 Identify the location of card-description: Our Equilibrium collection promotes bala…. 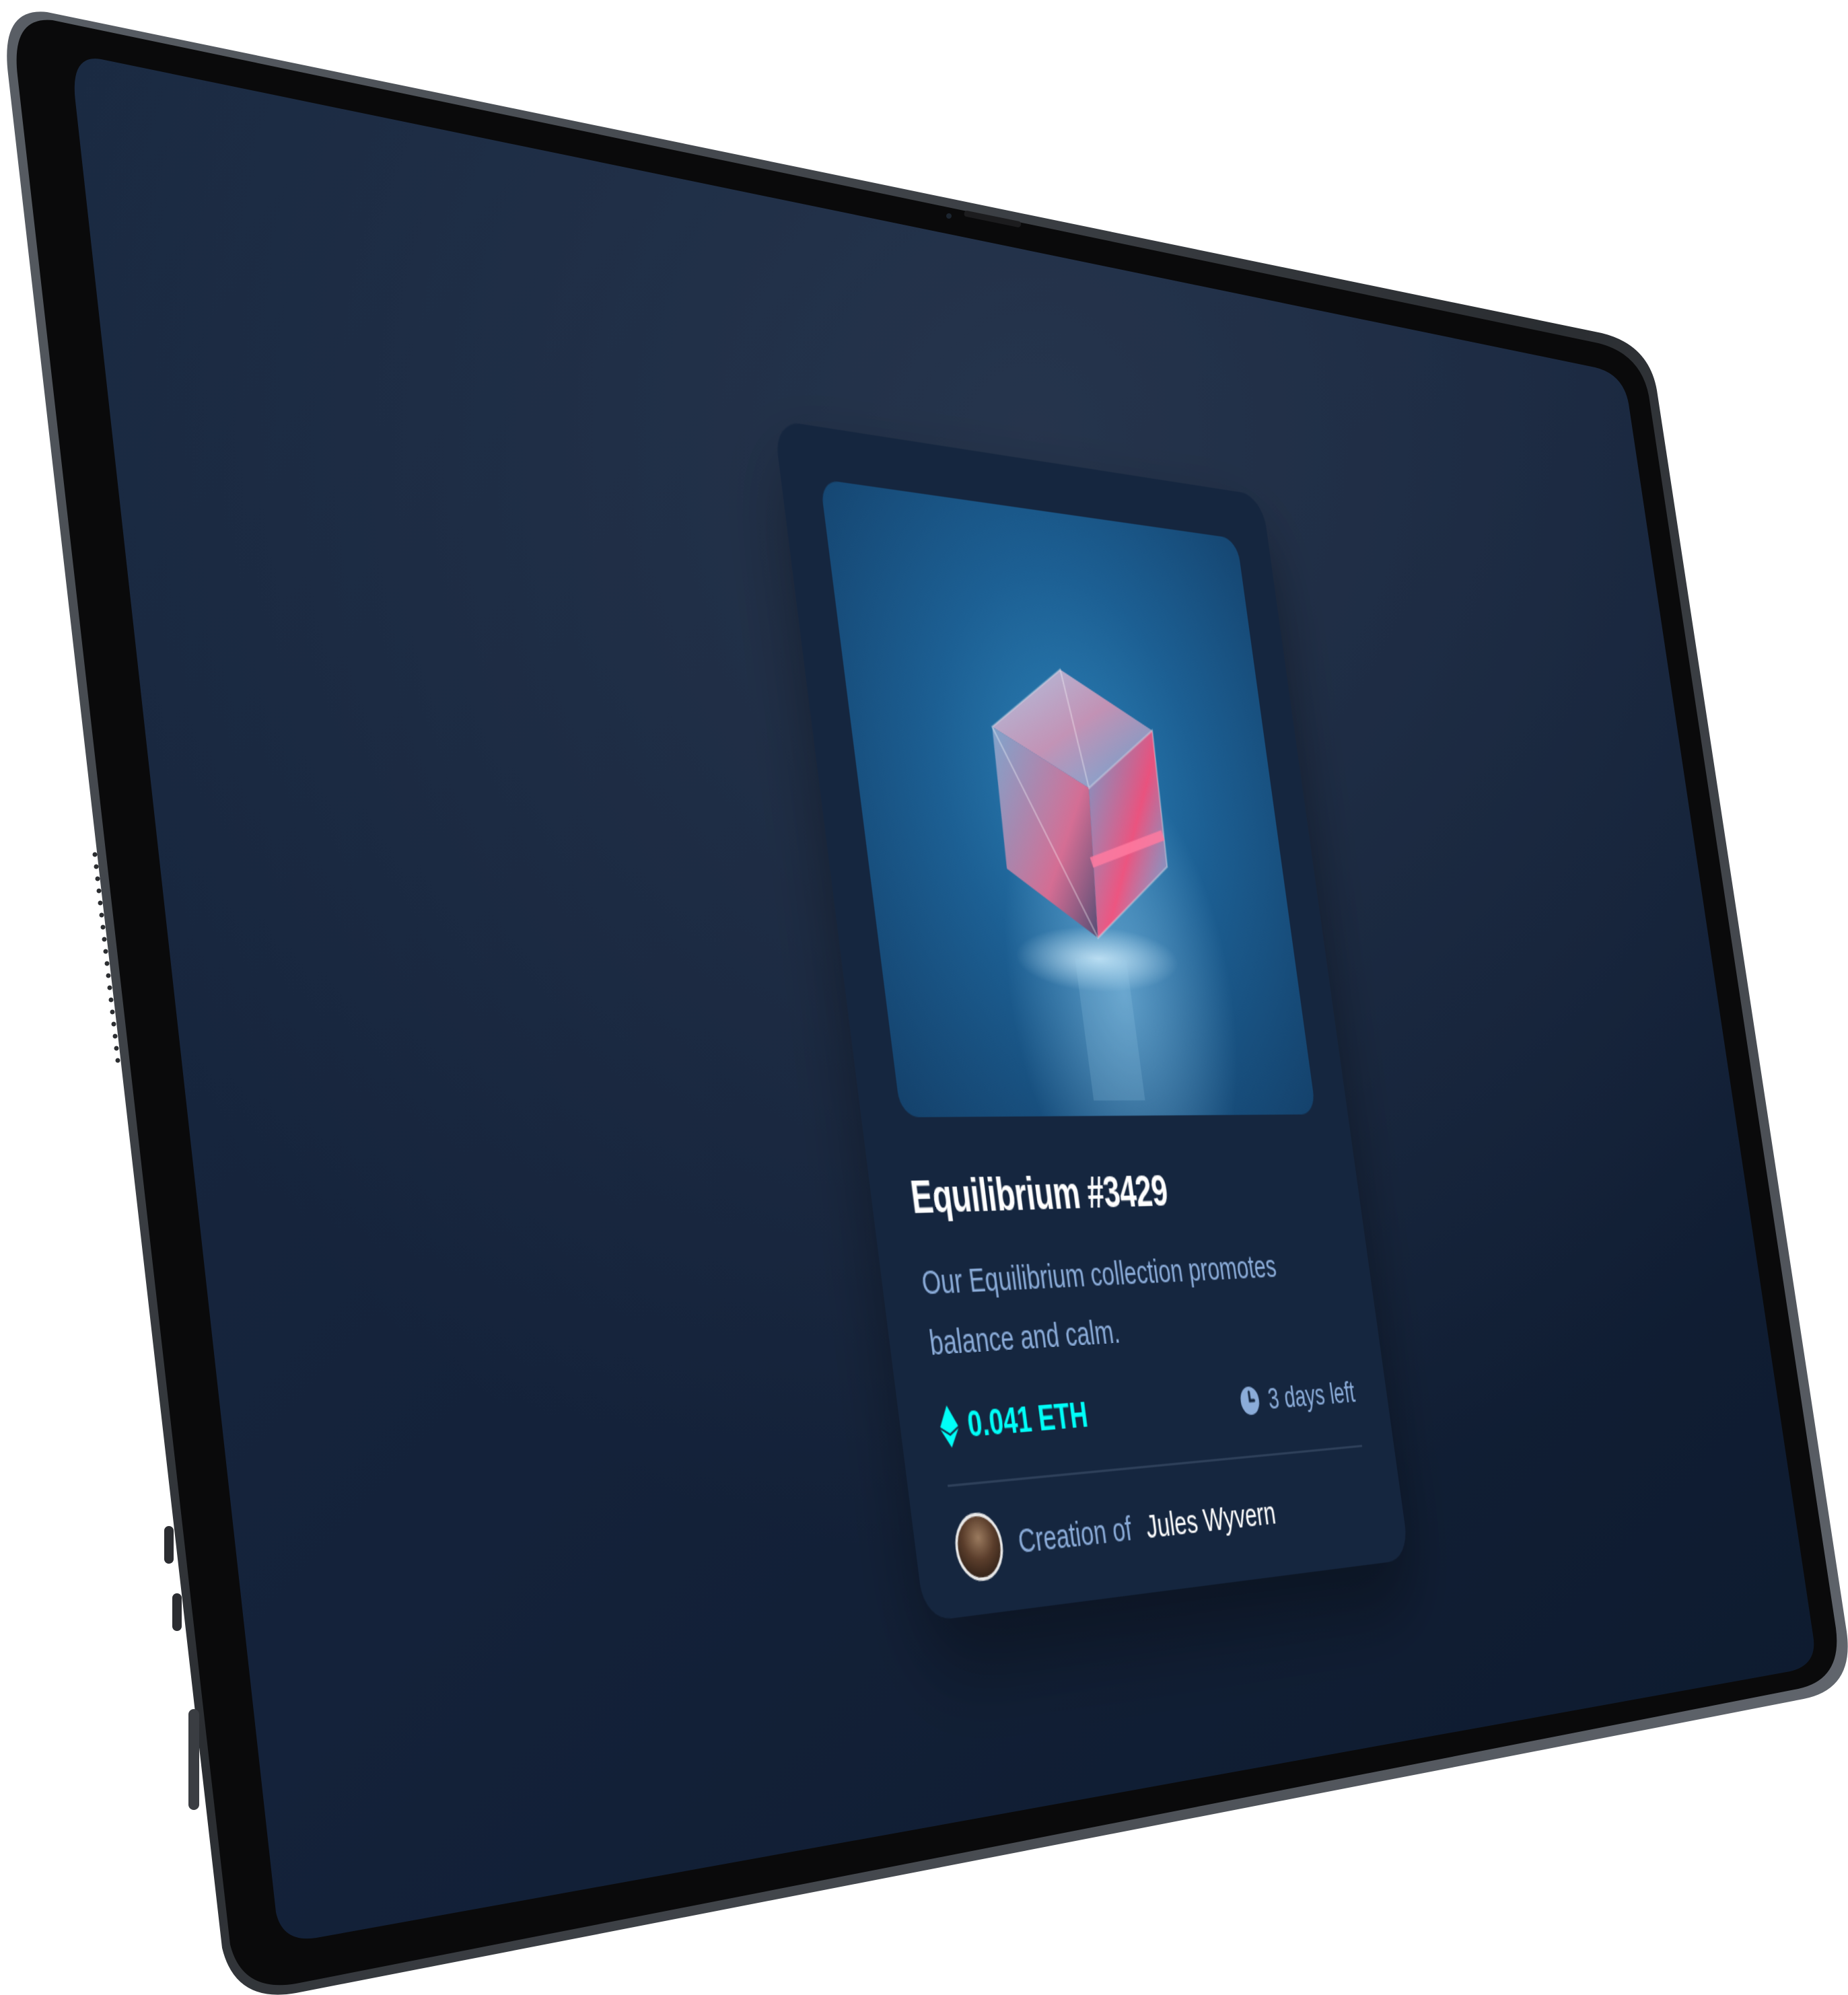
(1099, 1306).